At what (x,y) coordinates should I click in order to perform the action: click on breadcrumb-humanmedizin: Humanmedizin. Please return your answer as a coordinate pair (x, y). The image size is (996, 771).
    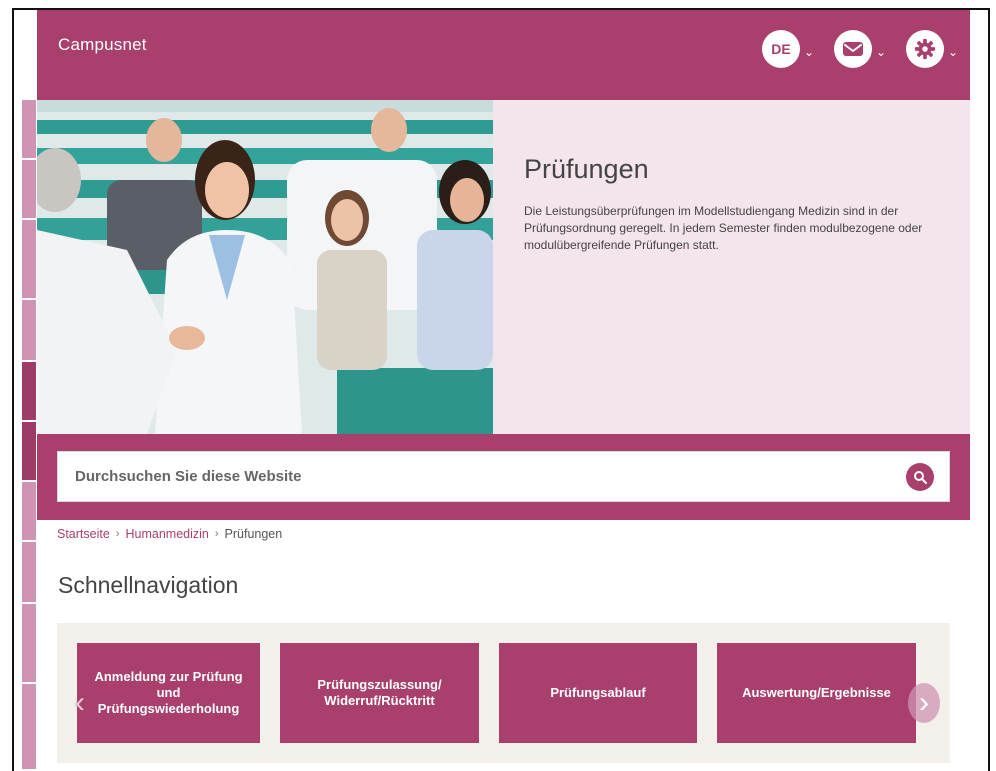
    Looking at the image, I should click on (166, 534).